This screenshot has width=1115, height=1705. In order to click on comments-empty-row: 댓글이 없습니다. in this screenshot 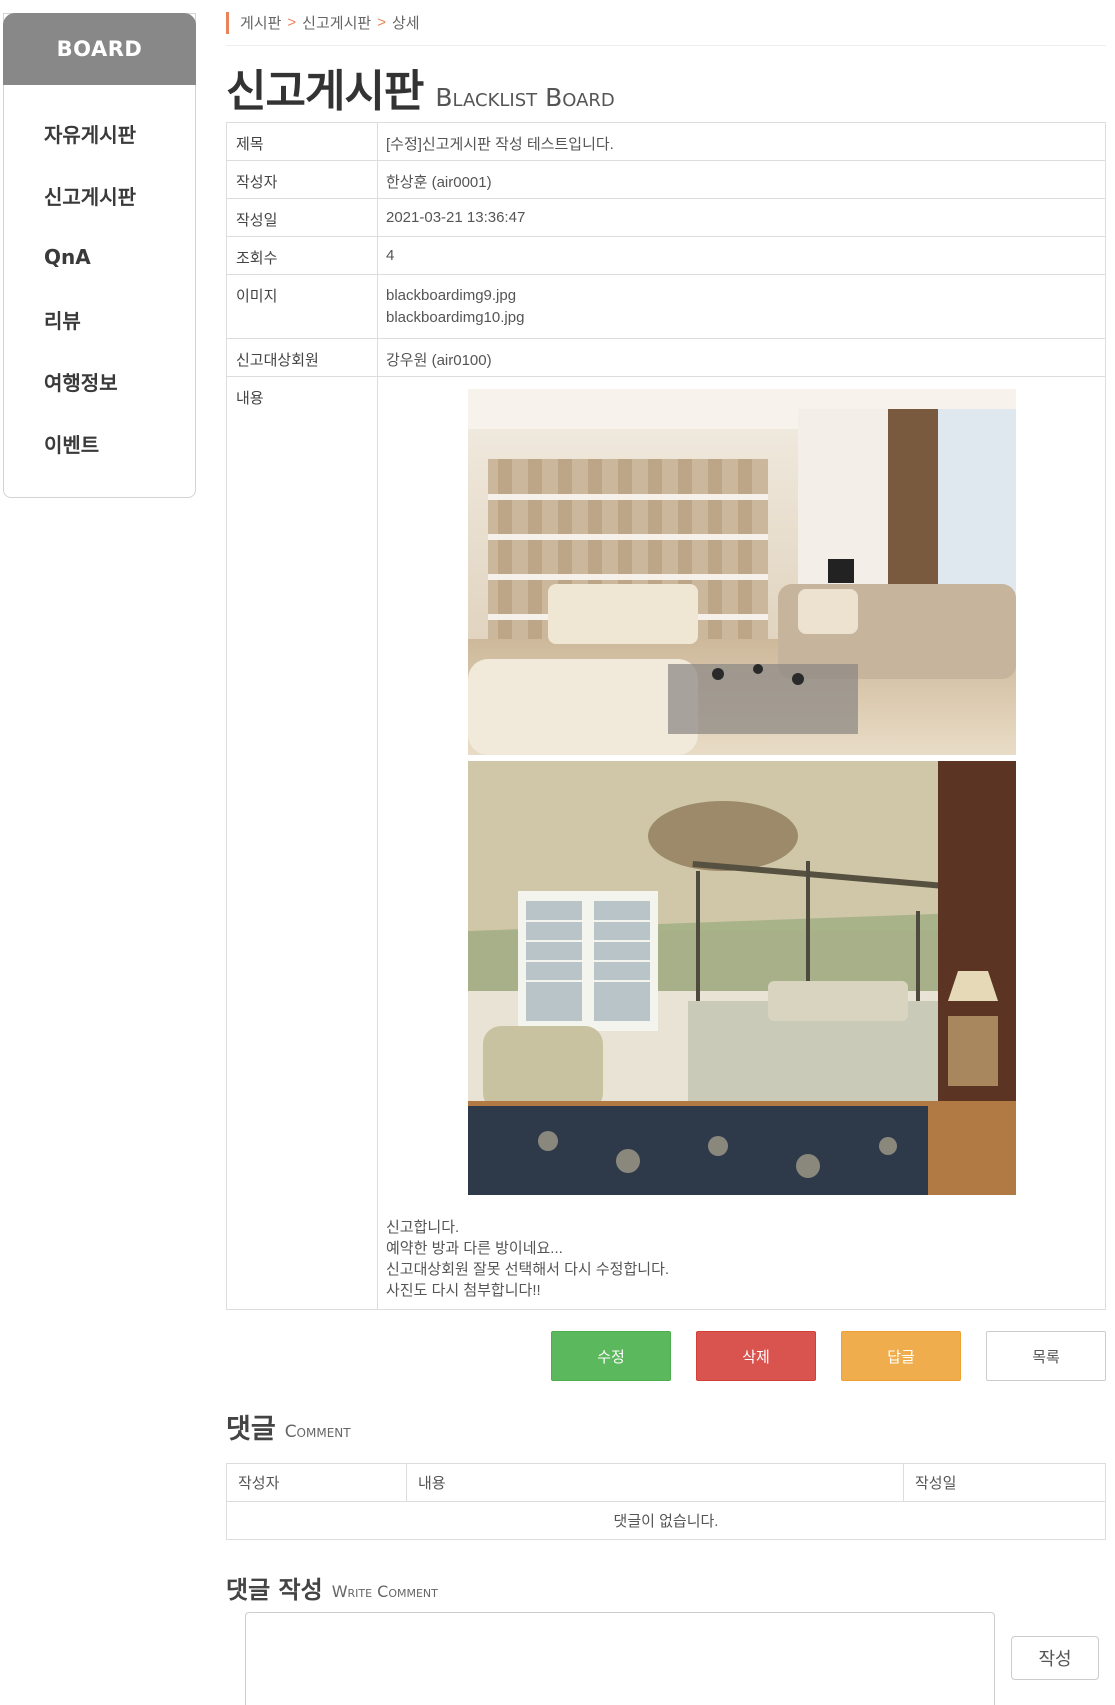, I will do `click(666, 1520)`.